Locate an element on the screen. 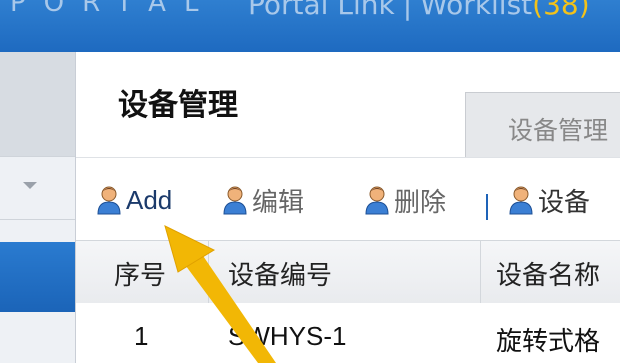 This screenshot has width=620, height=363. worklist-link: Worklist is located at coordinates (476, 10).